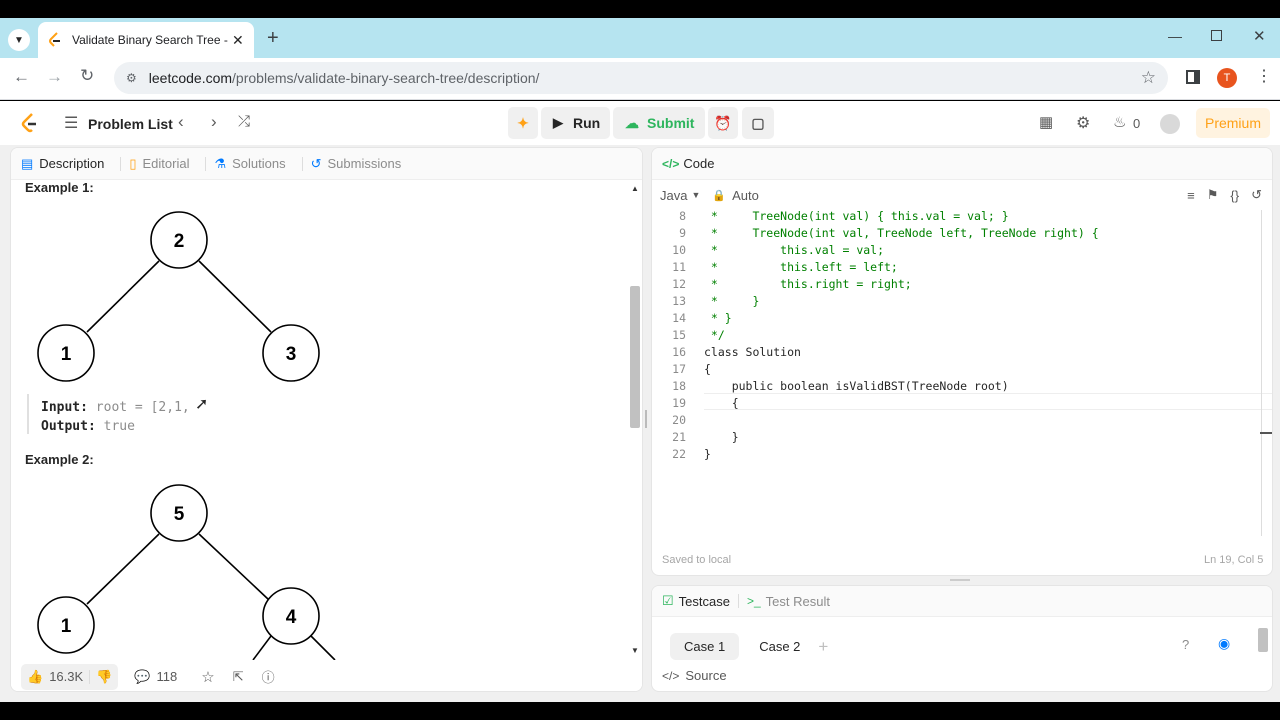  Describe the element at coordinates (587, 123) in the screenshot. I see `run-label: Run` at that location.